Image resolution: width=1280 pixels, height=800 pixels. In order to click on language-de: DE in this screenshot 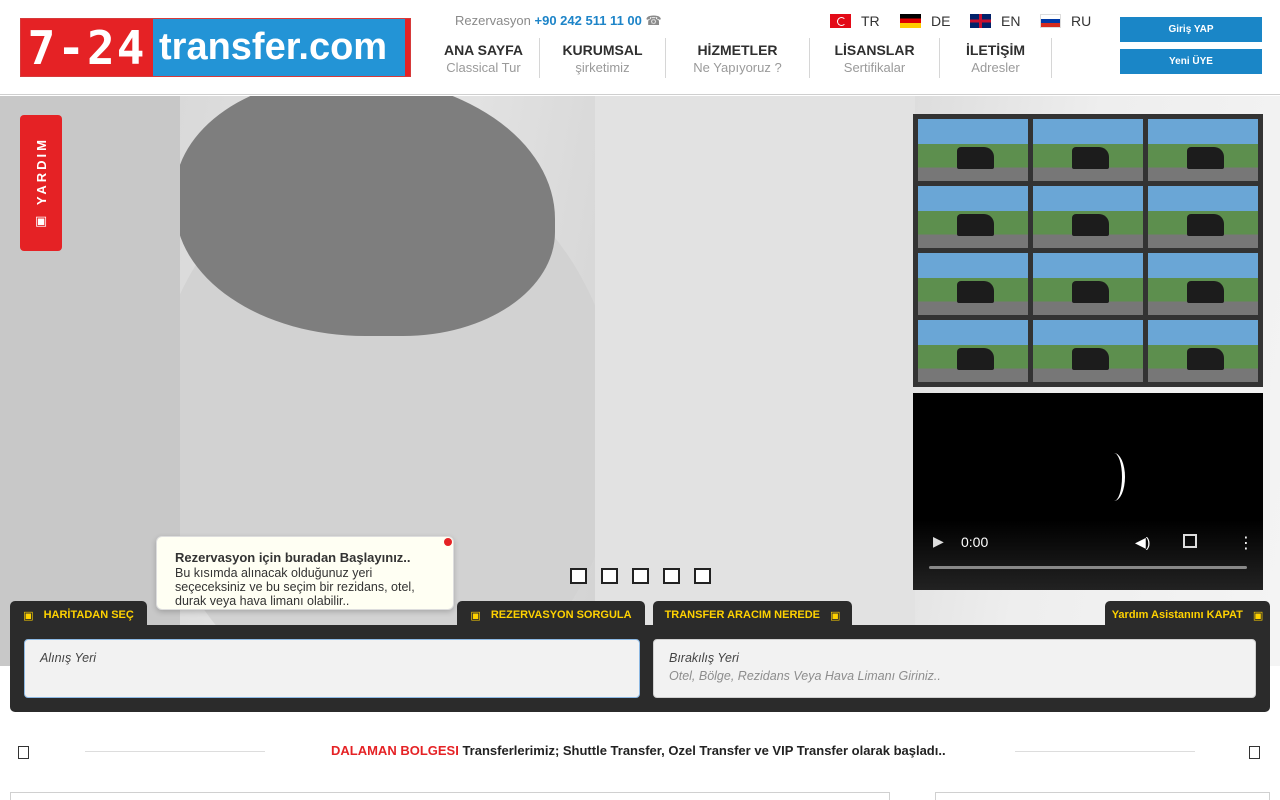, I will do `click(930, 21)`.